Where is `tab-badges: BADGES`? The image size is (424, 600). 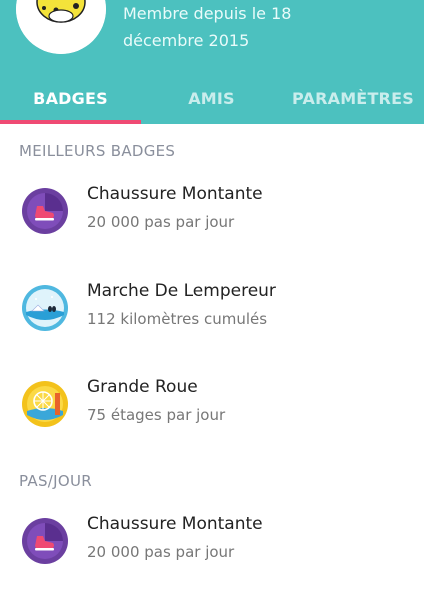
tab-badges: BADGES is located at coordinates (70, 101).